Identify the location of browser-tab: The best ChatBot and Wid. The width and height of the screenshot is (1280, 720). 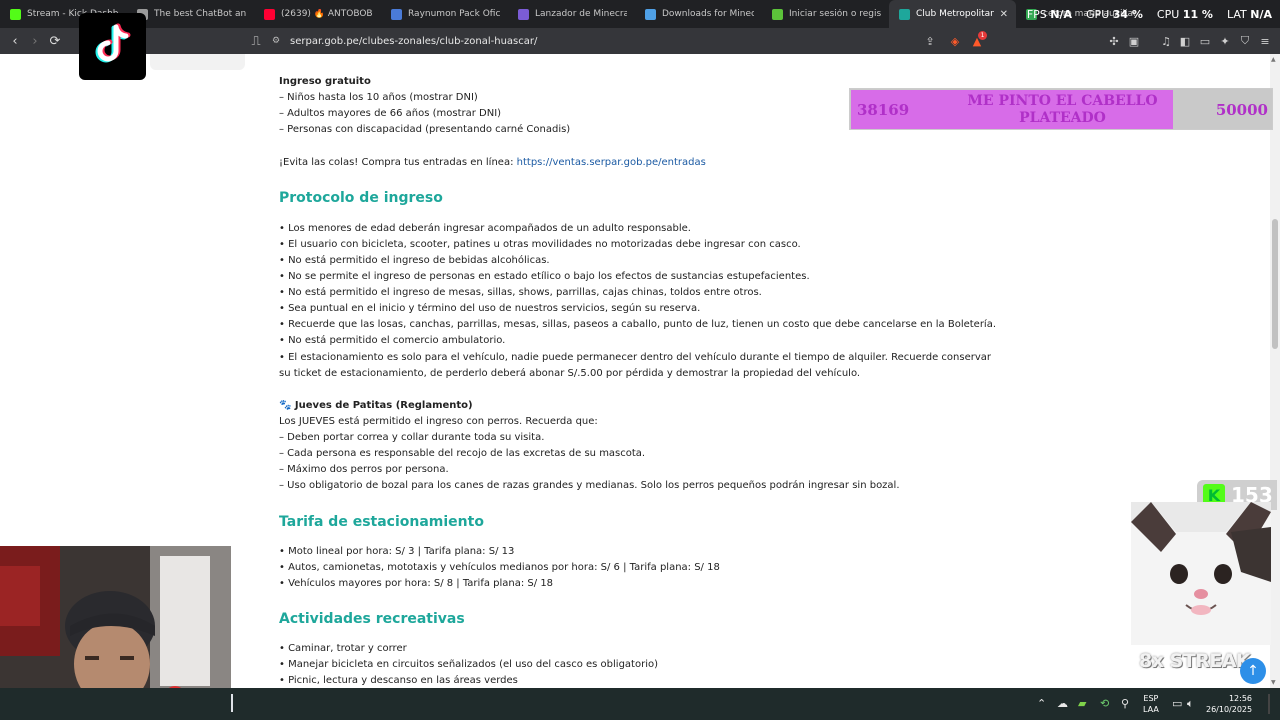
(190, 14).